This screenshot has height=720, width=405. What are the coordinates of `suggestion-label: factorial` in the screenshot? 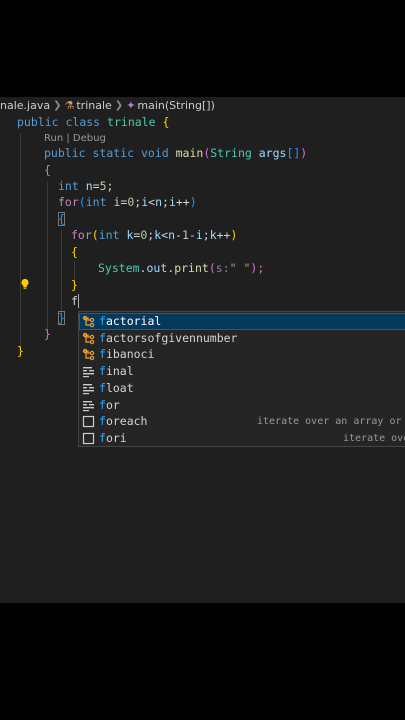 It's located at (130, 321).